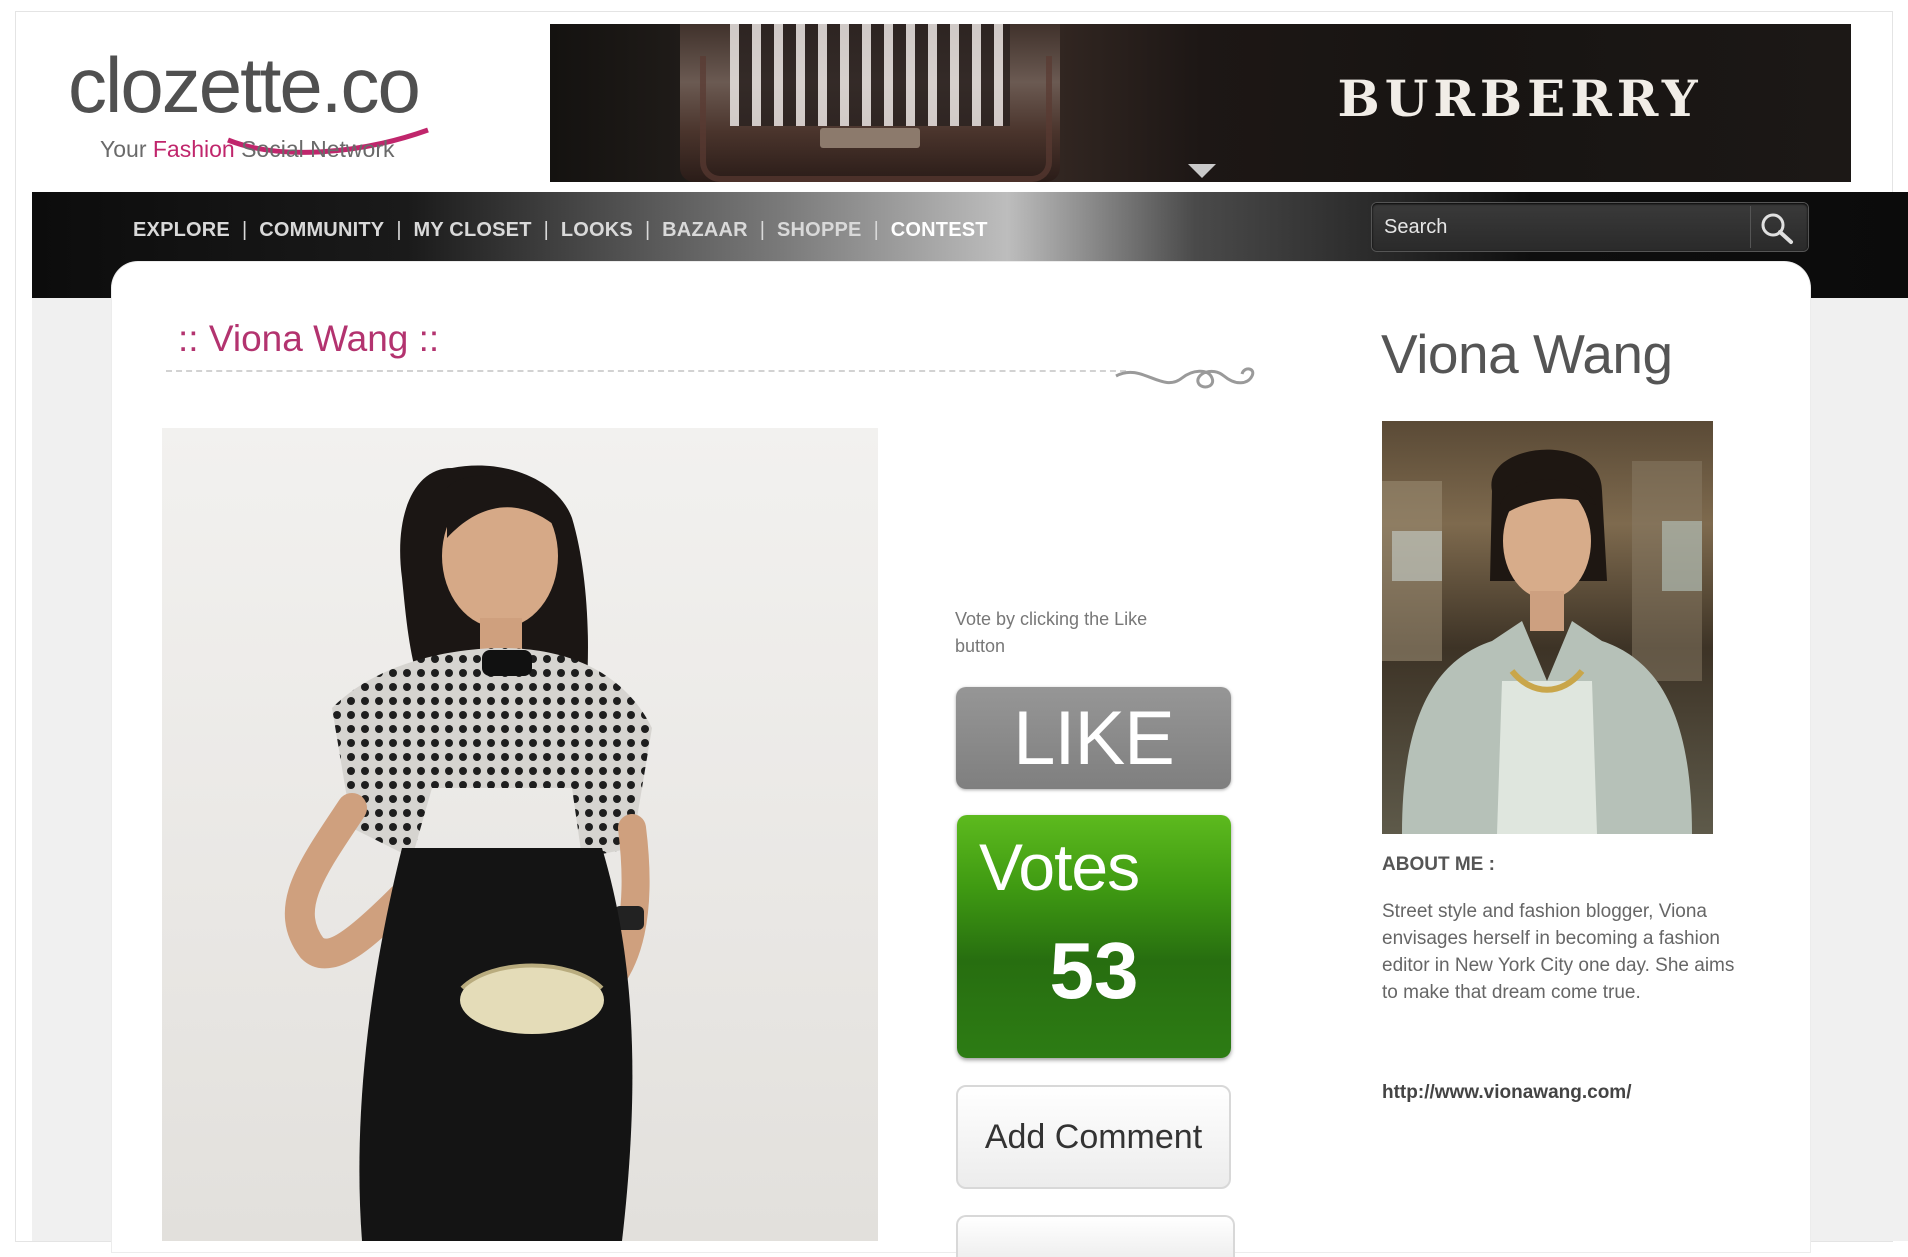  I want to click on nav-explore: EXPLORE, so click(181, 230).